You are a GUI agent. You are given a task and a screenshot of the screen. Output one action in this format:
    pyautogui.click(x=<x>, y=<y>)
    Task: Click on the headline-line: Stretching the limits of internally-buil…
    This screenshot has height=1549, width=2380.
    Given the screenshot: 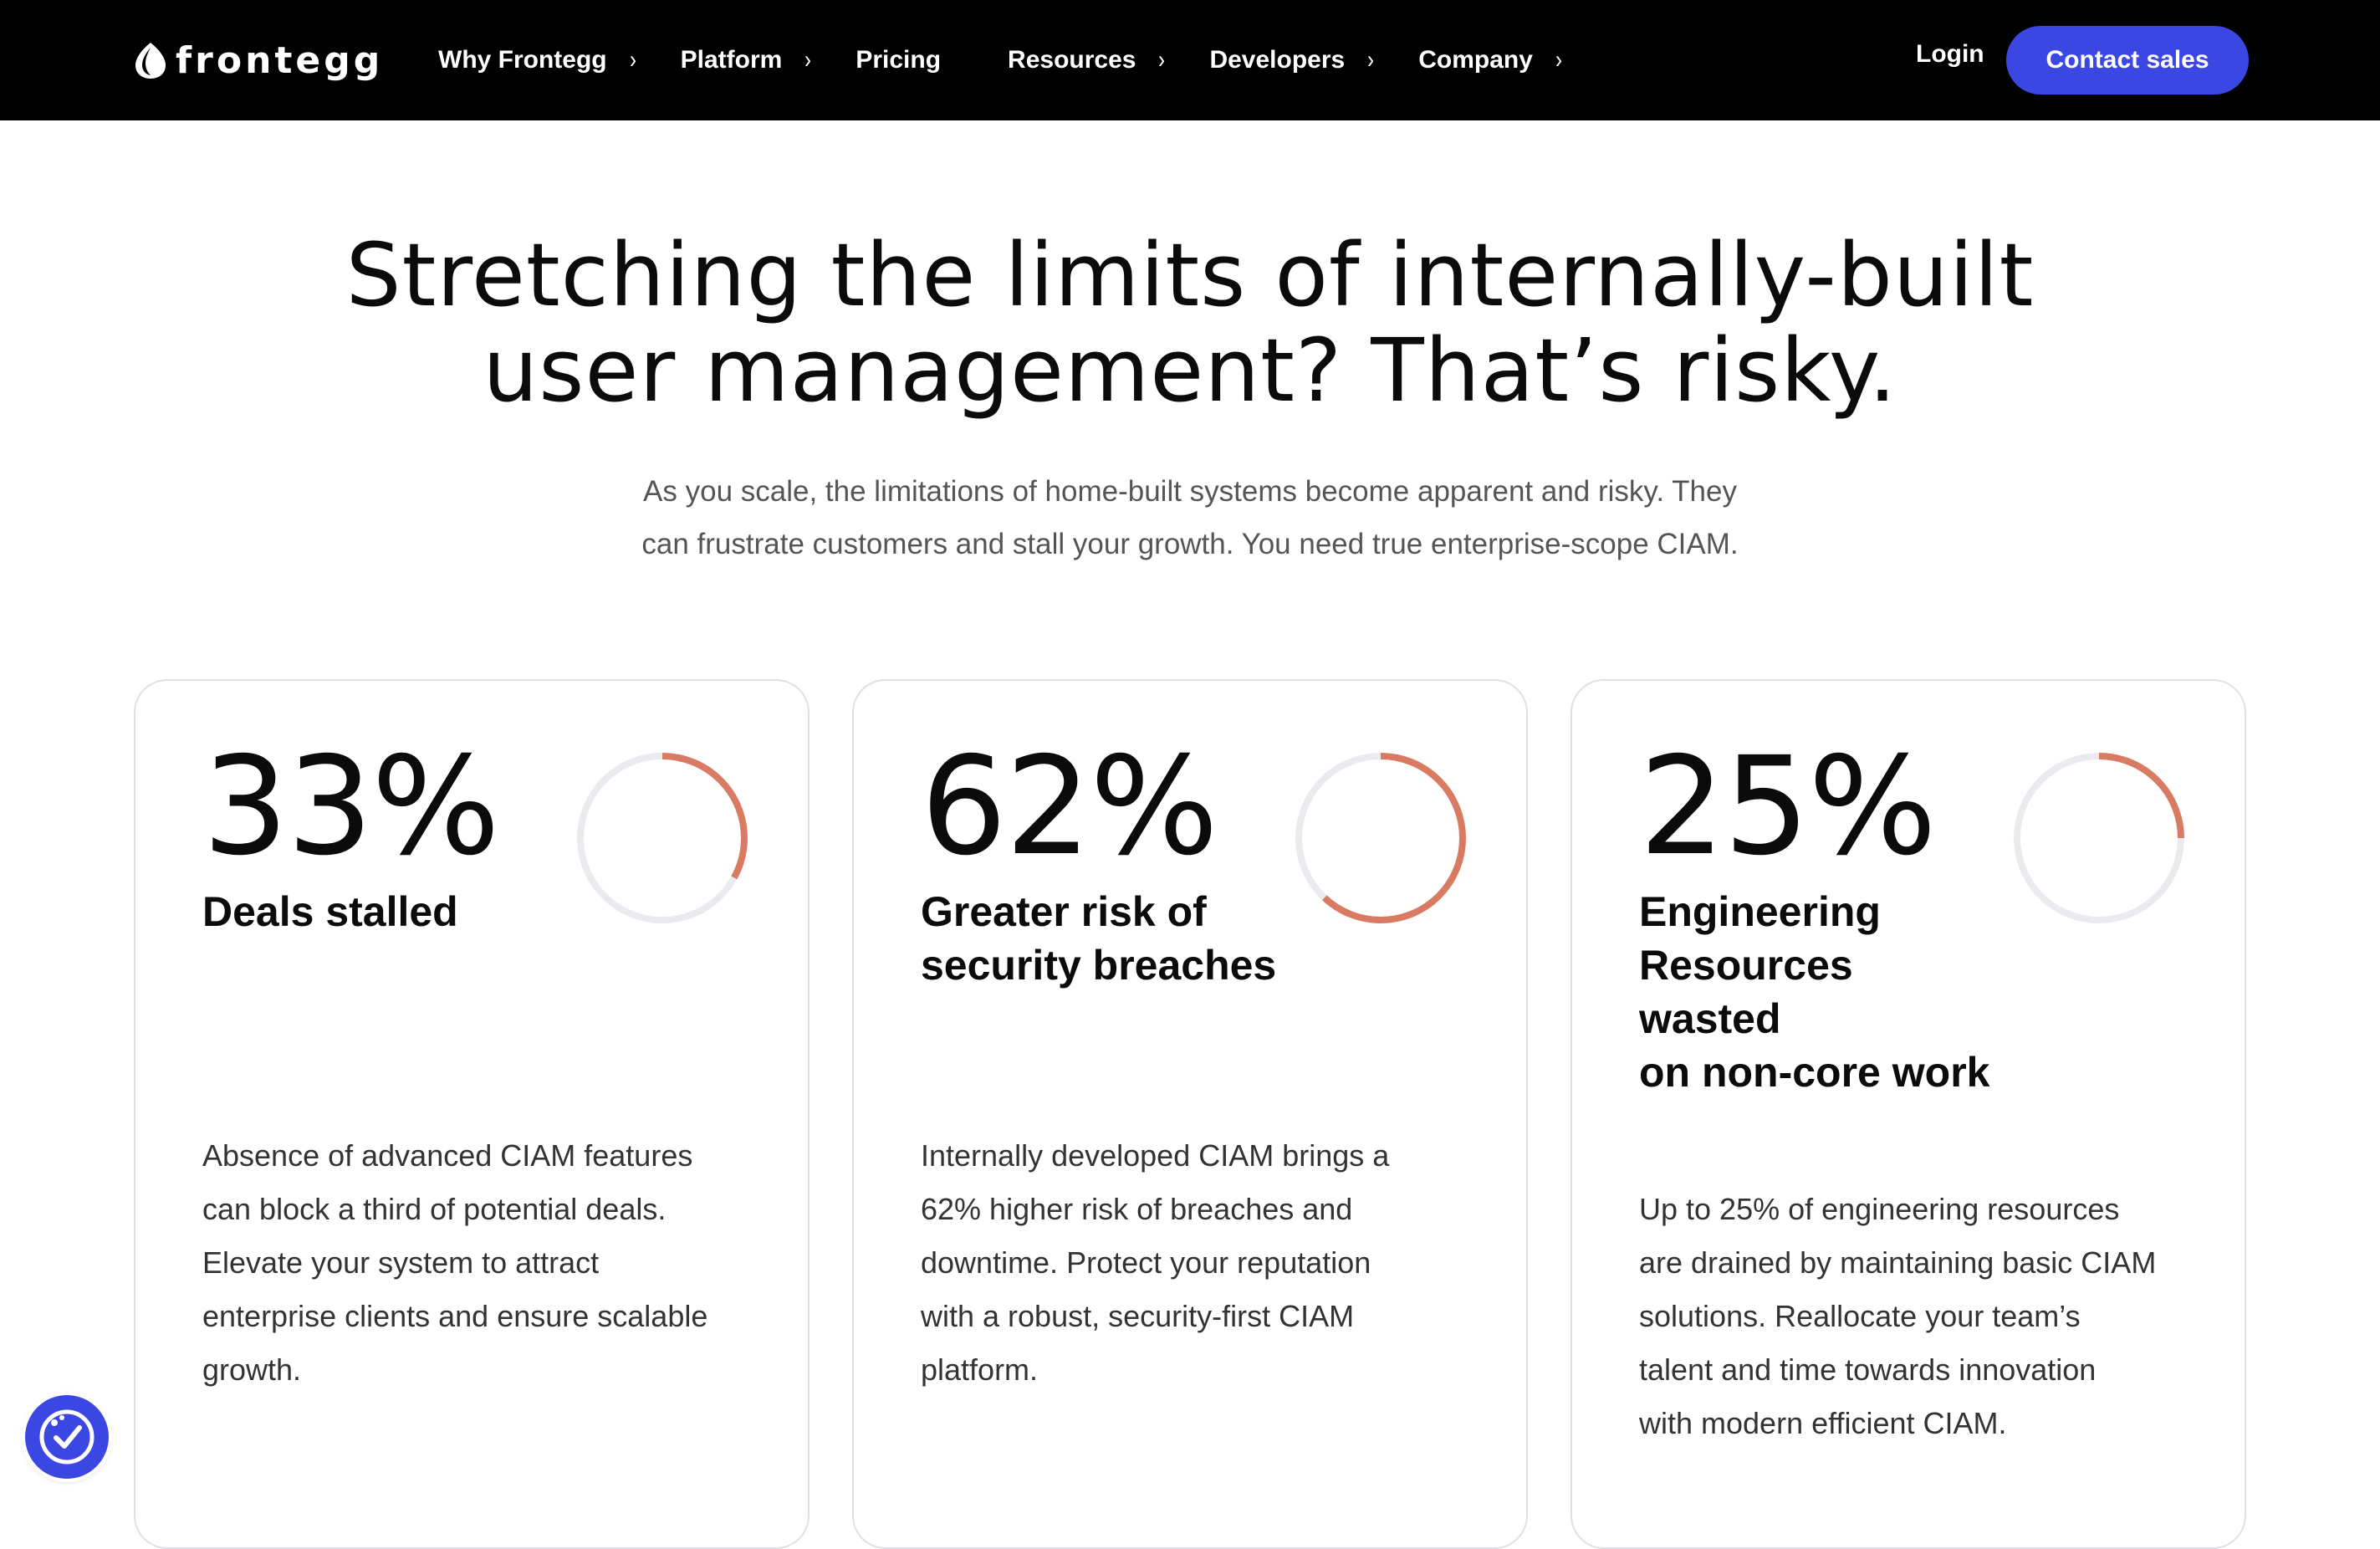 What is the action you would take?
    pyautogui.click(x=1190, y=275)
    